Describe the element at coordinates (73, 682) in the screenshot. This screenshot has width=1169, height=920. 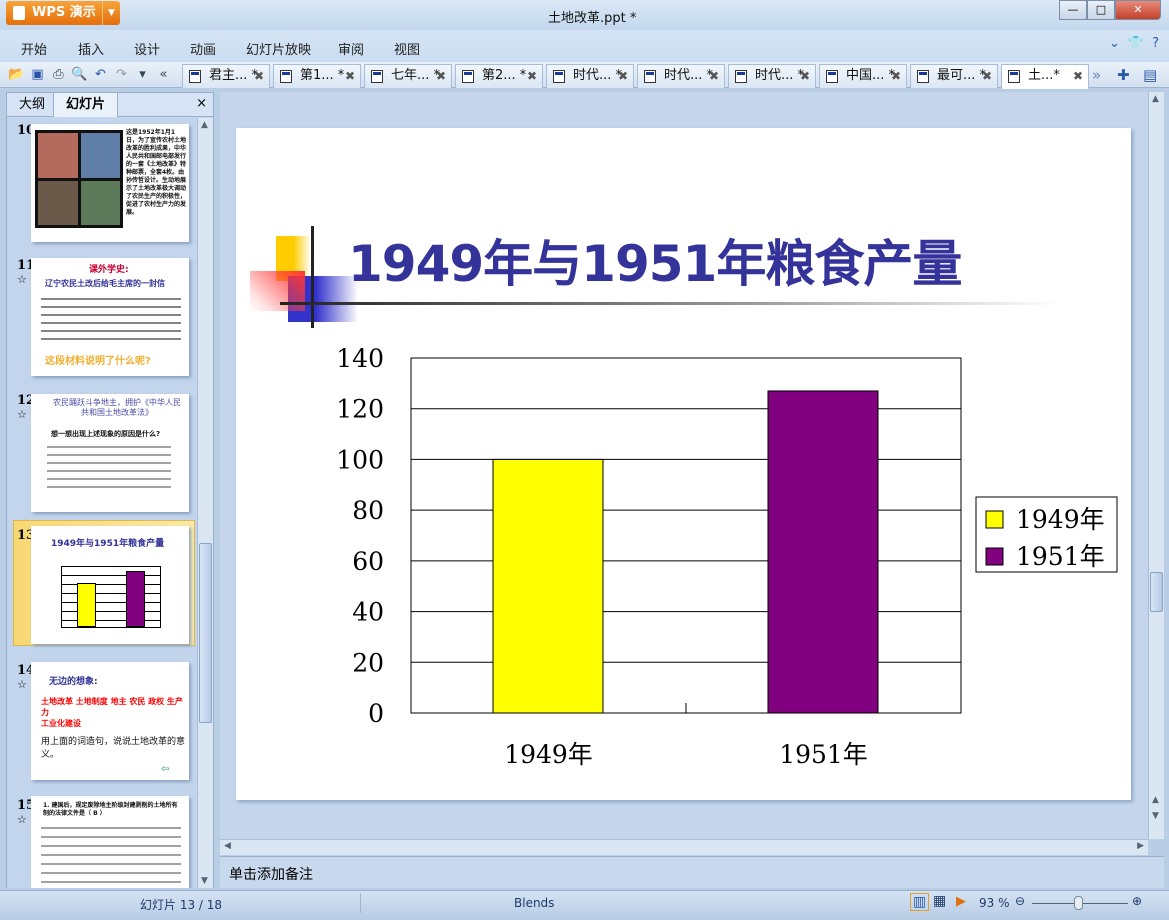
I see `thumbnail-title: 无边的想象:` at that location.